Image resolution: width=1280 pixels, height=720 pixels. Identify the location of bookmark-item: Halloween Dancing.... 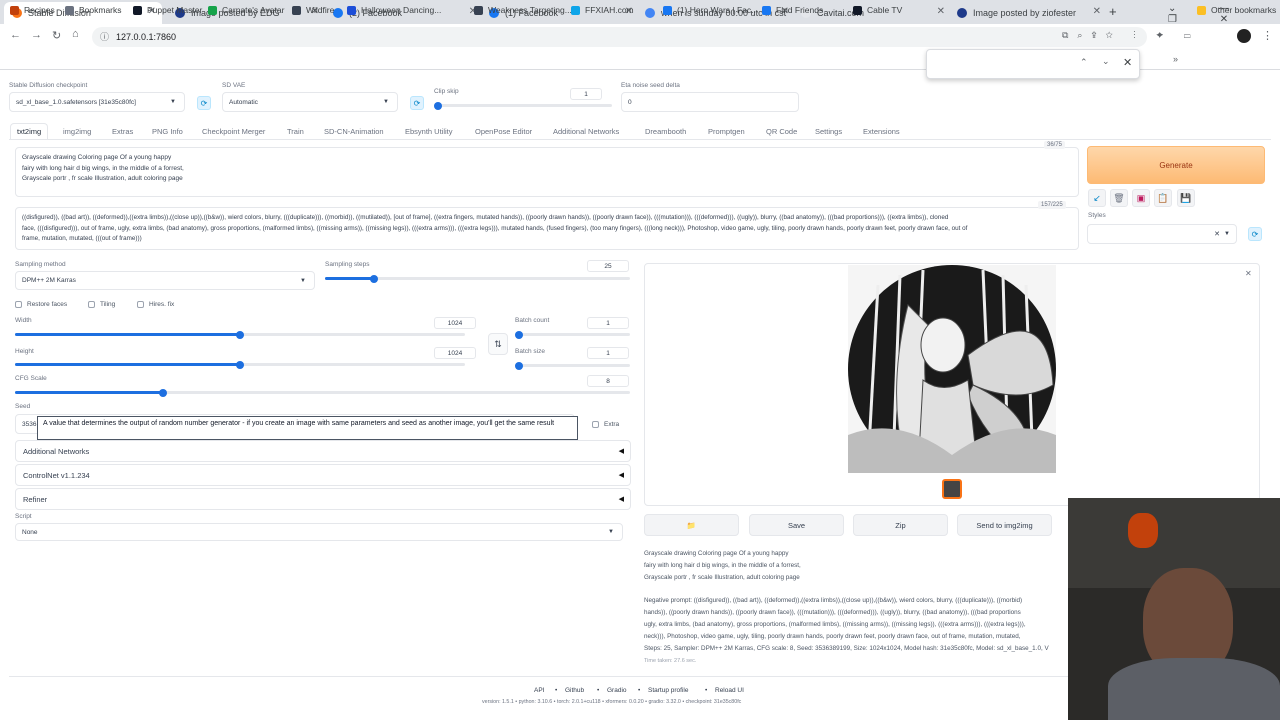
(394, 10).